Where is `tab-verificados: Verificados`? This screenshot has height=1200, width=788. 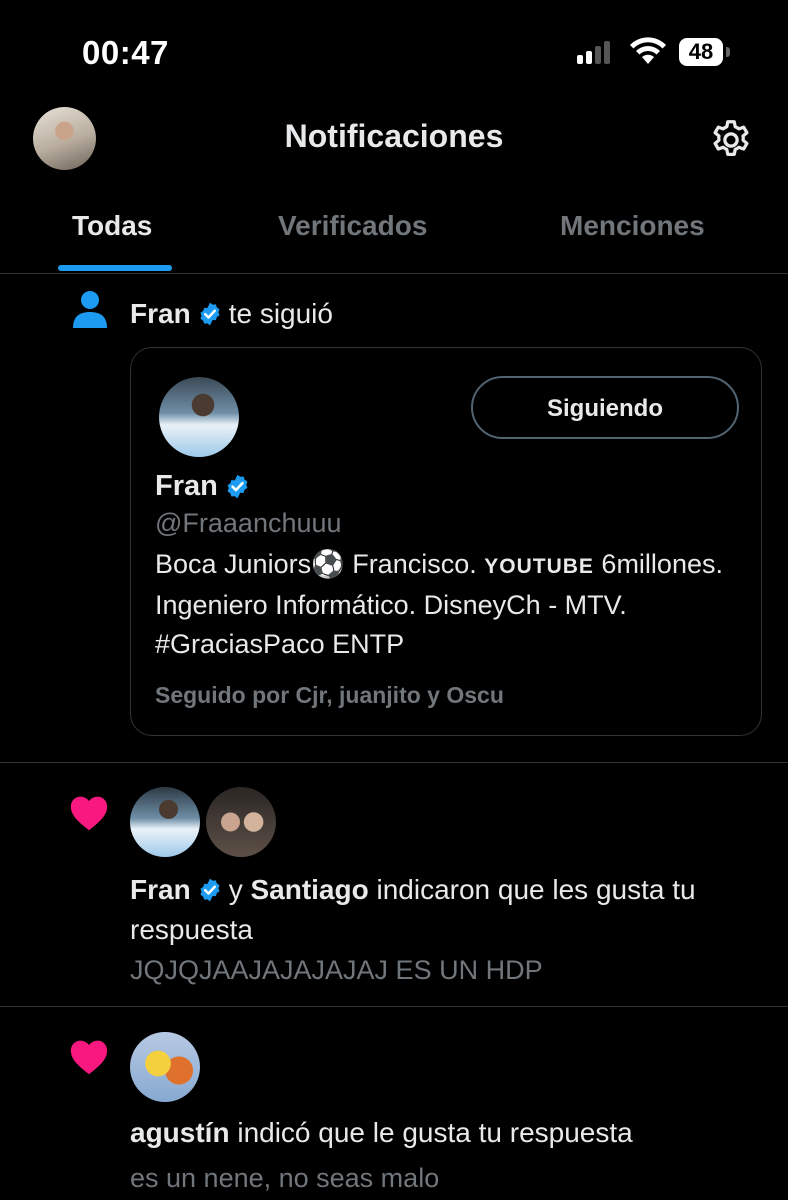
tab-verificados: Verificados is located at coordinates (352, 226).